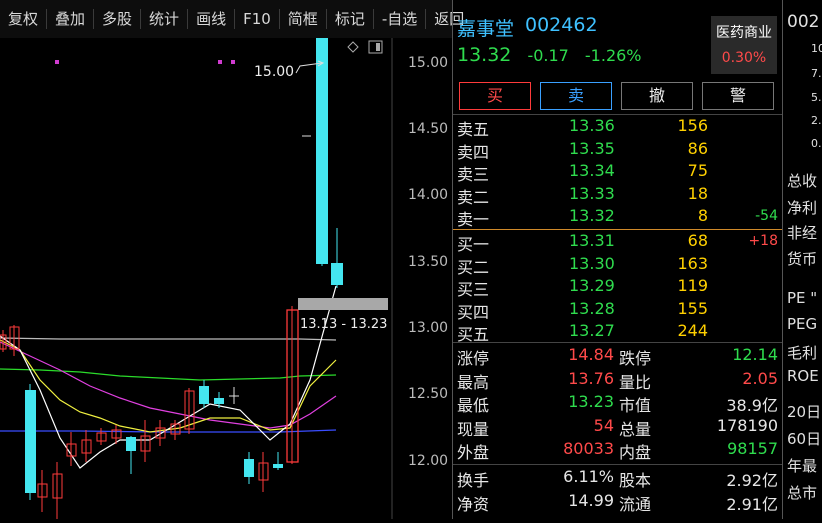  I want to click on bid-row: 买五 13.27 244, so click(617, 332).